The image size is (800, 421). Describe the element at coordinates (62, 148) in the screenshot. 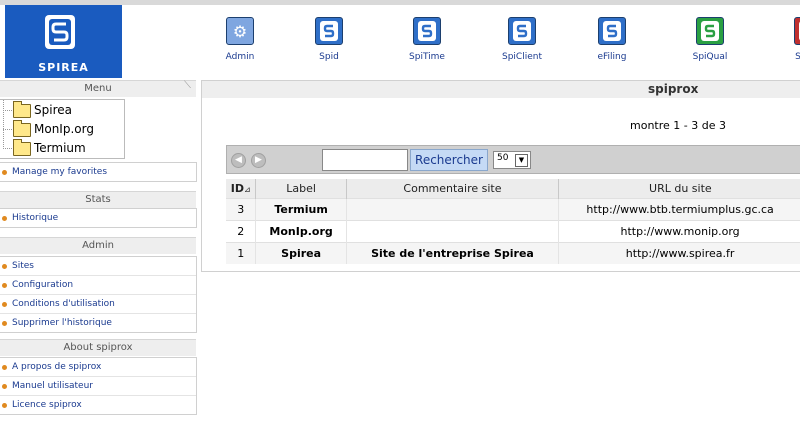

I see `tree-node-termium: Termium` at that location.